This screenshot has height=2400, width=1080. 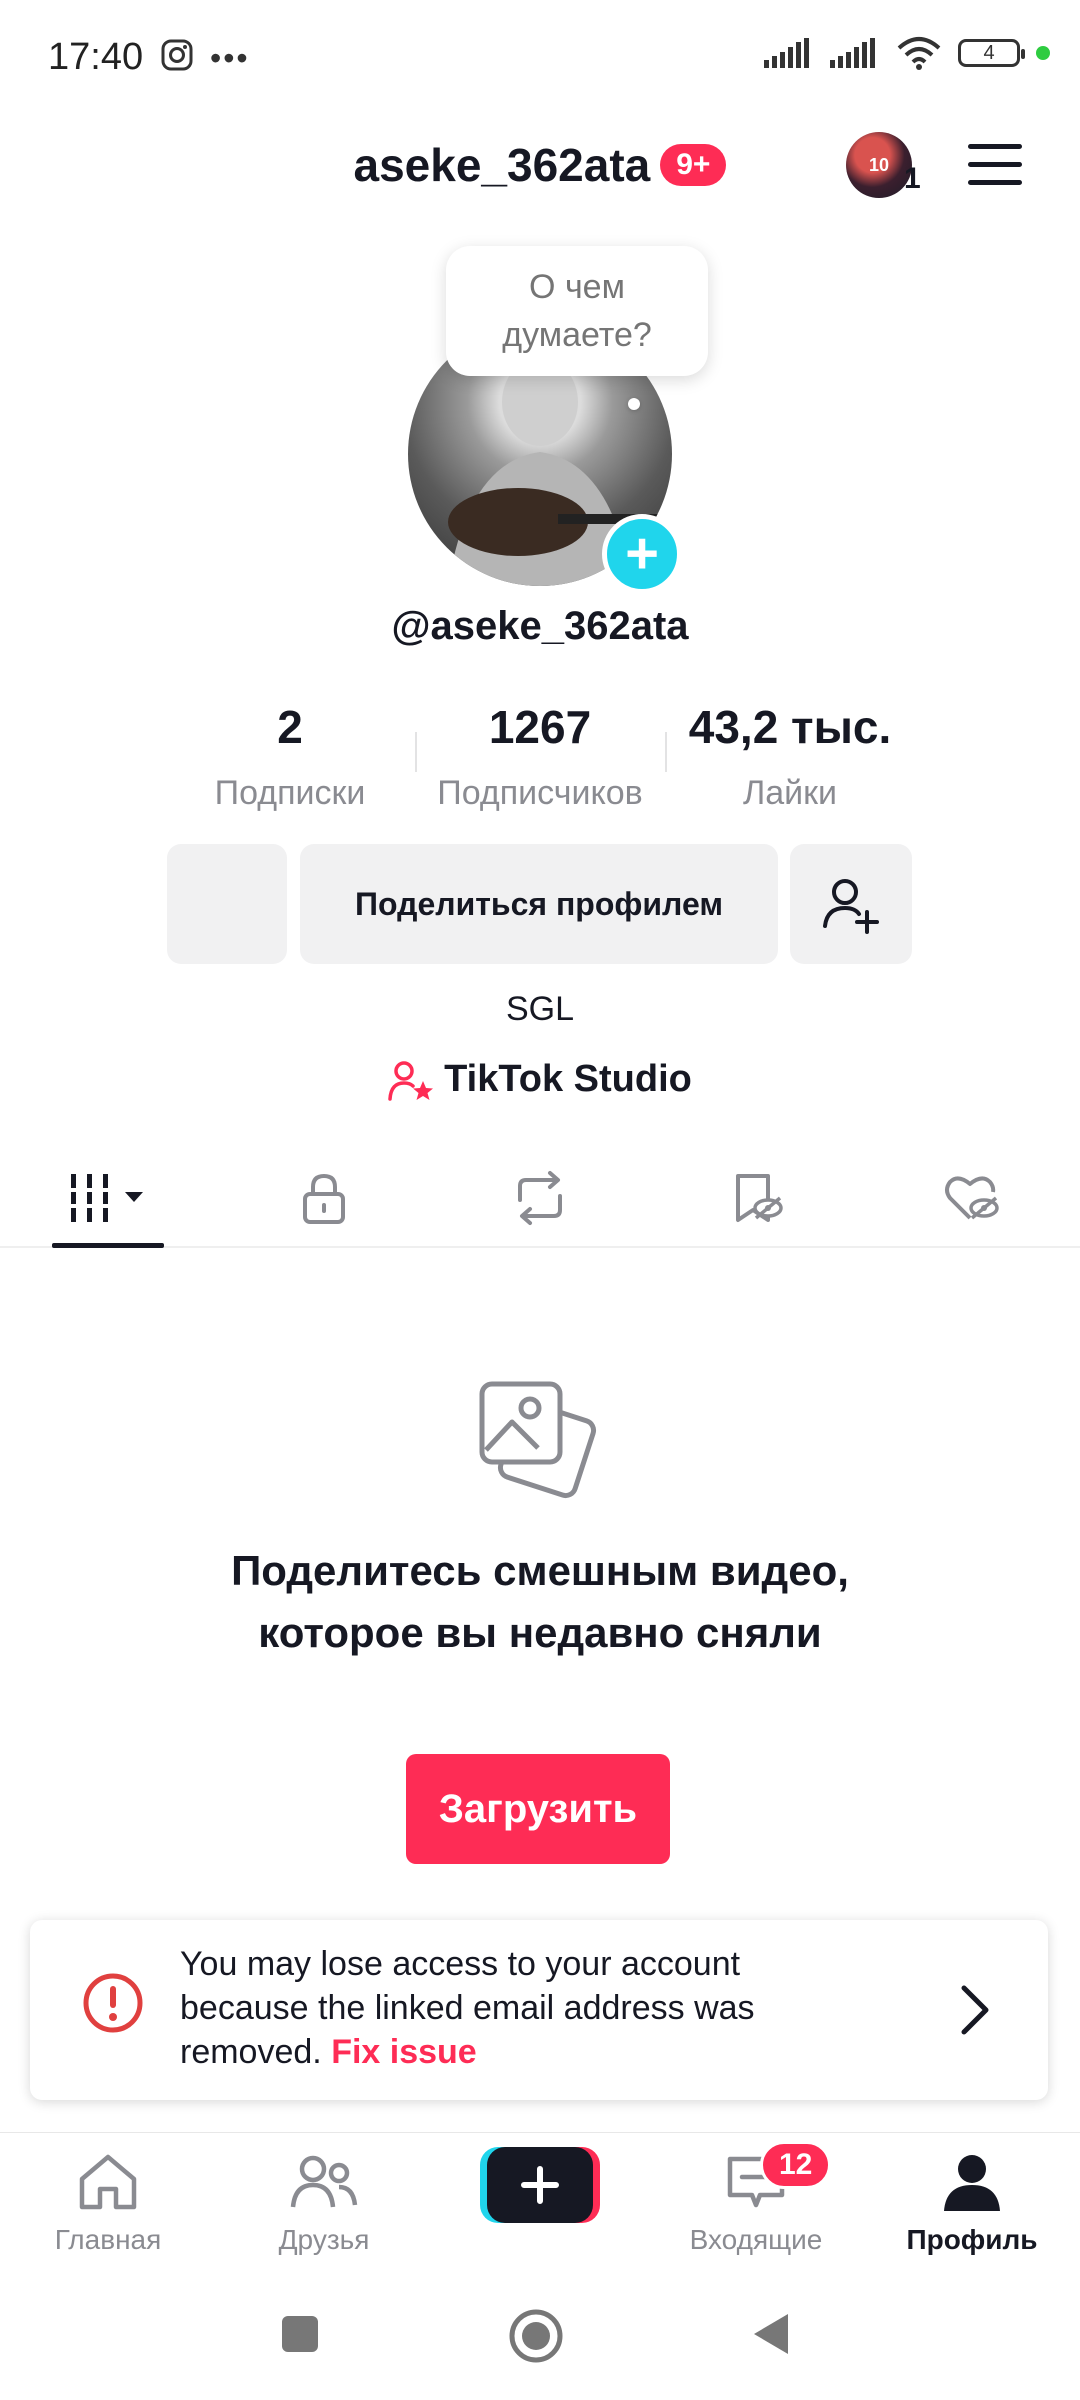 What do you see at coordinates (972, 2183) in the screenshot?
I see `profile-icon` at bounding box center [972, 2183].